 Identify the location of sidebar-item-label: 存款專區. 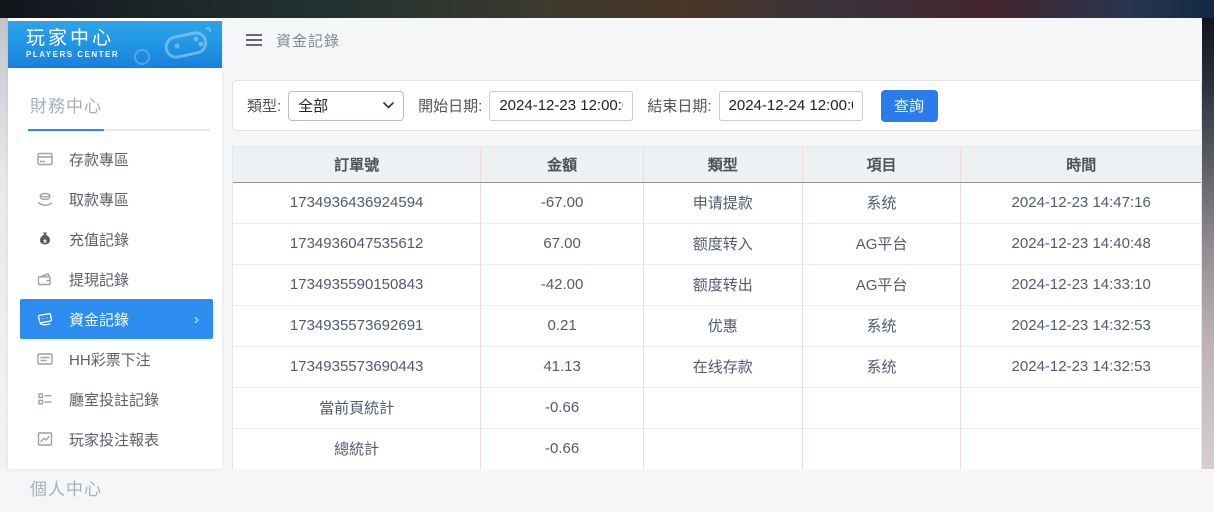
(99, 160).